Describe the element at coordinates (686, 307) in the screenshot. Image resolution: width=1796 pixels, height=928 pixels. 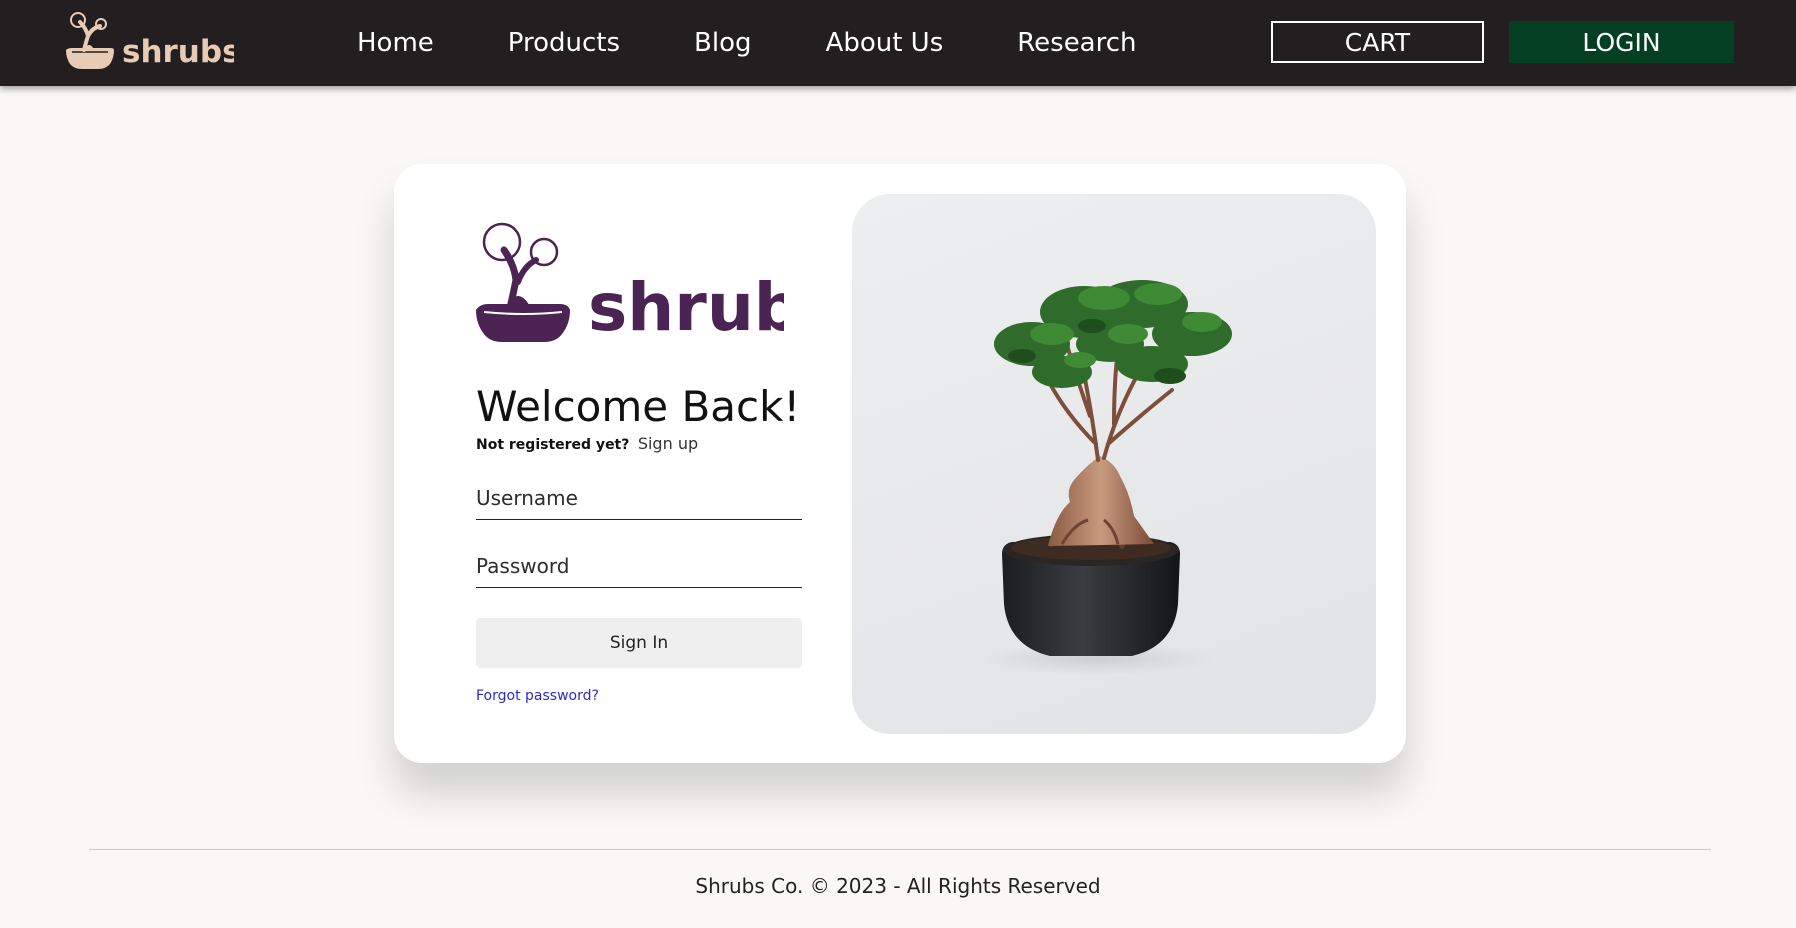
I see `card-brand-name: shrubs` at that location.